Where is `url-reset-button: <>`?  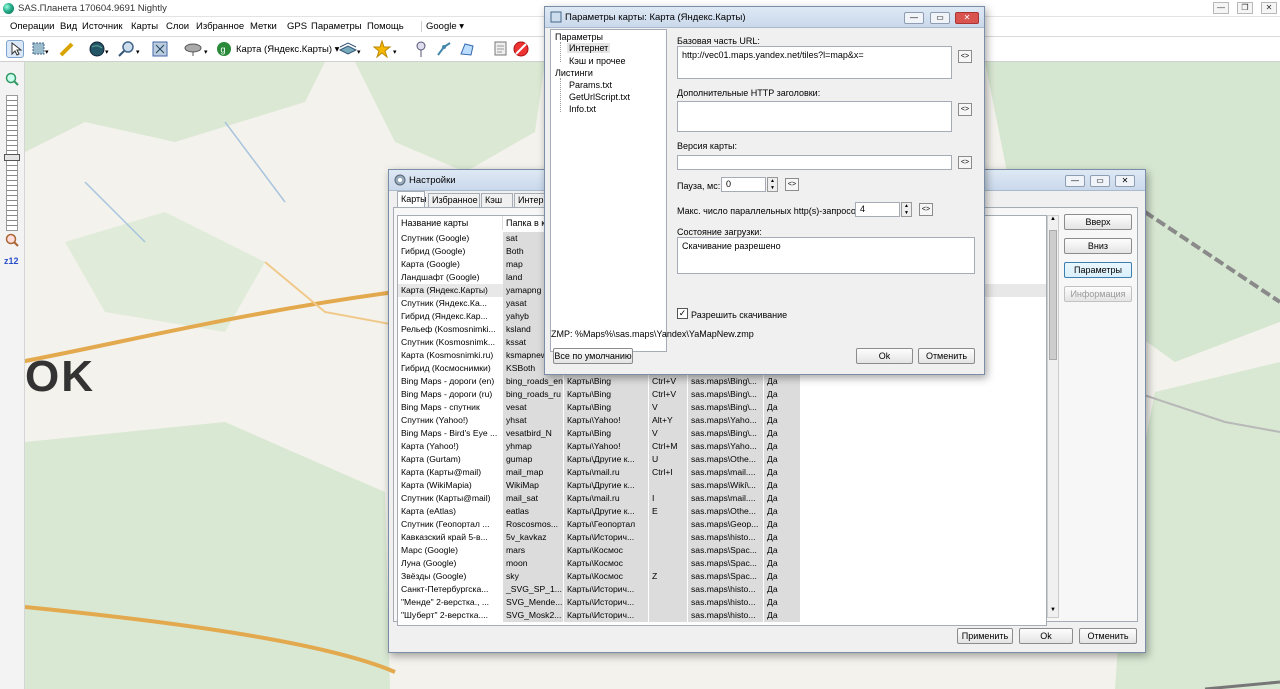
url-reset-button: <> is located at coordinates (965, 56).